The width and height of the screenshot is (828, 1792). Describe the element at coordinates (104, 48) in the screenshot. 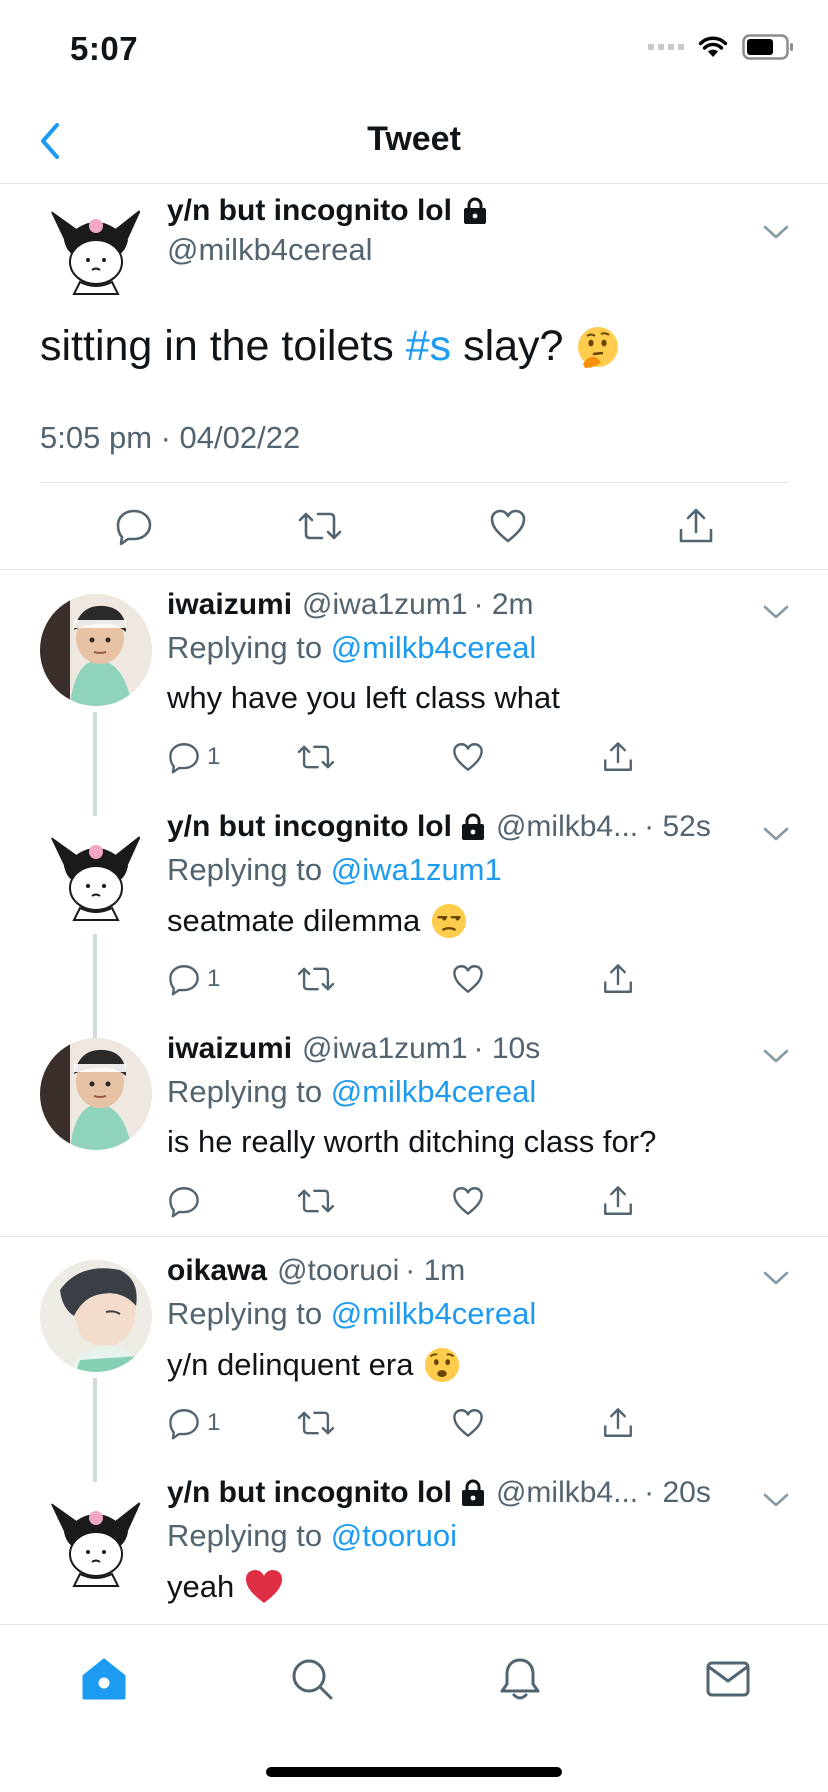

I see `status-time: 5:07` at that location.